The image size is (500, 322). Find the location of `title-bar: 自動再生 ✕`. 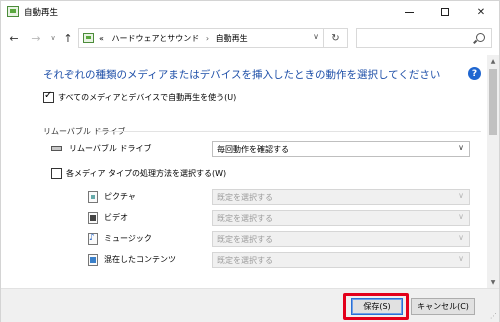

title-bar: 自動再生 ✕ is located at coordinates (250, 12).